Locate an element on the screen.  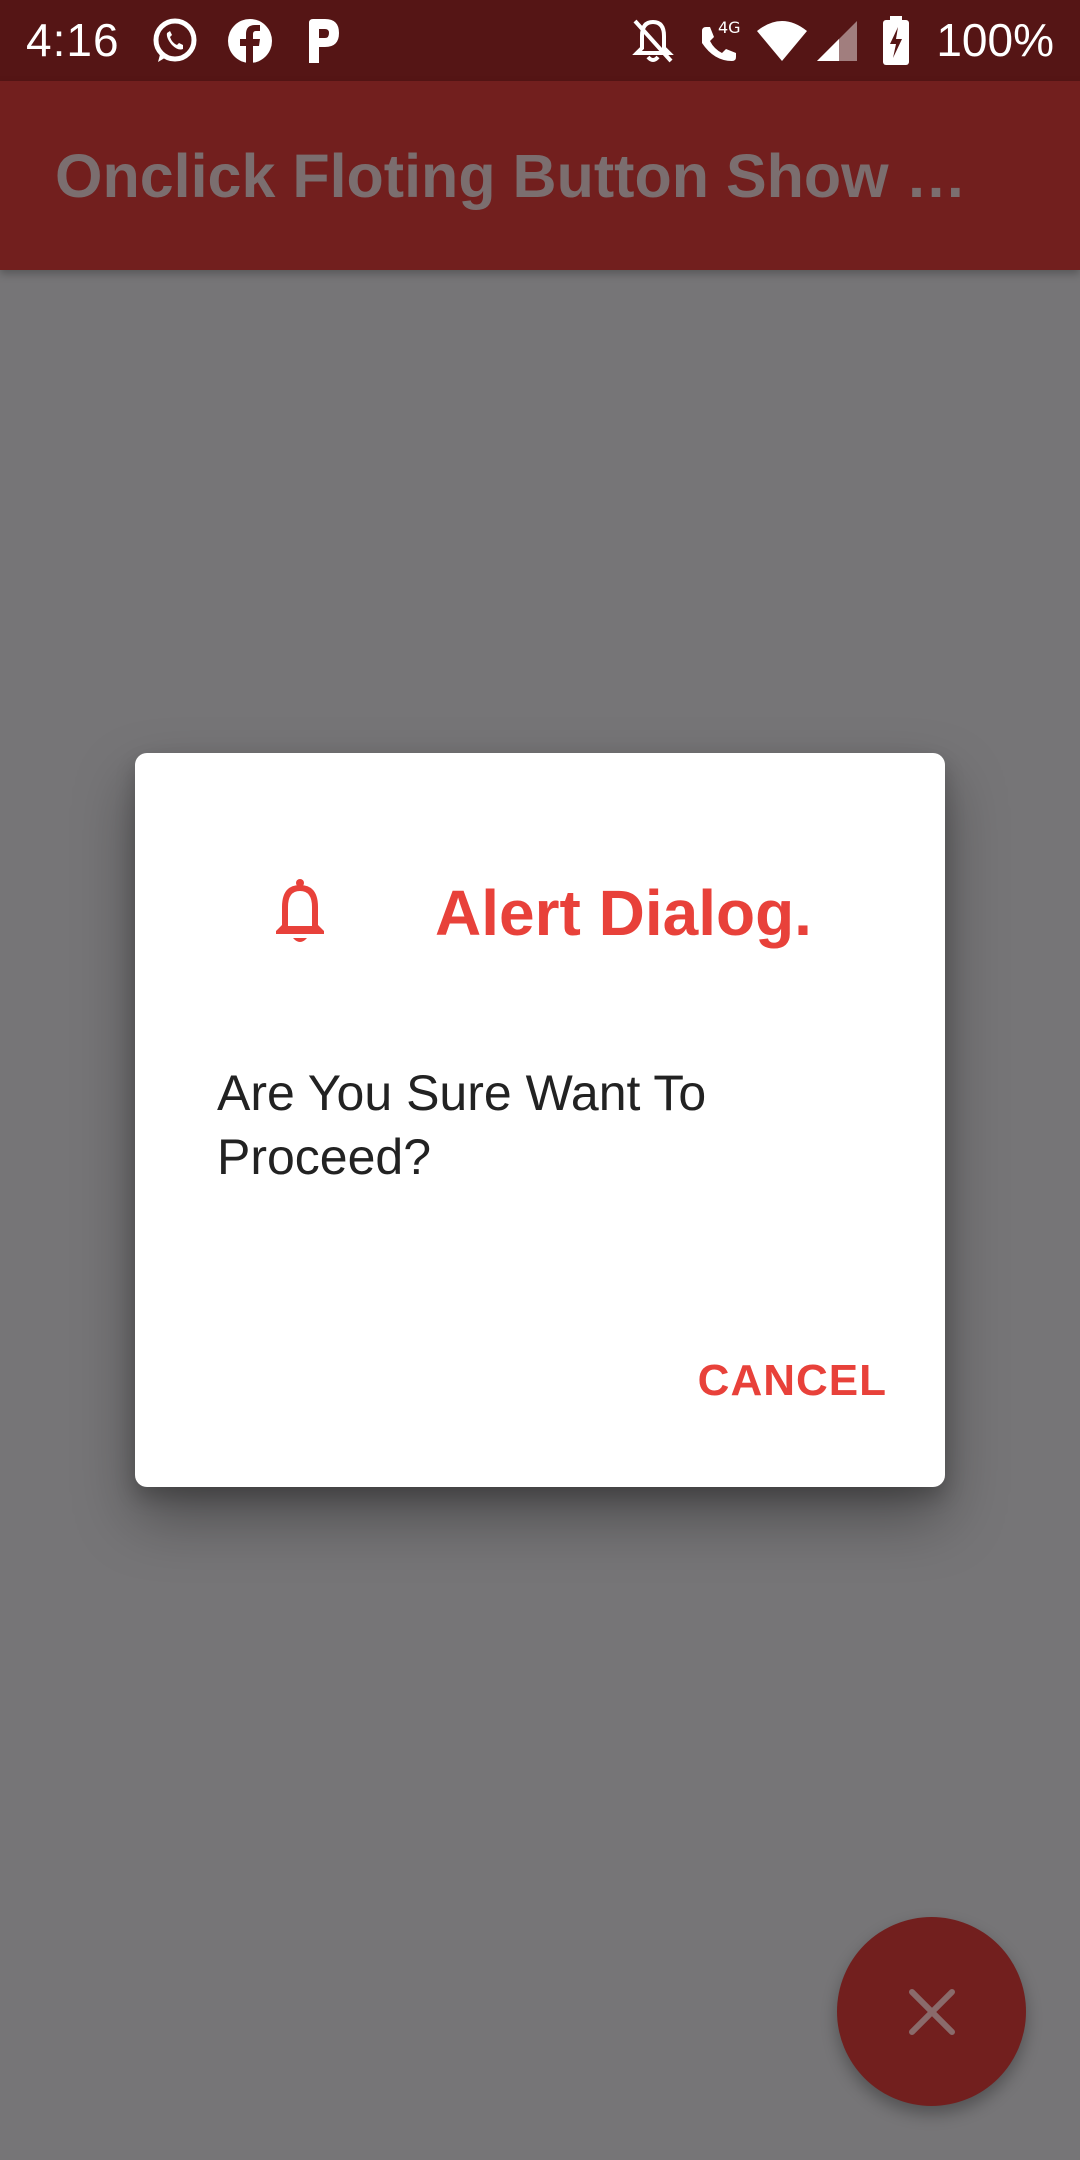
dialog-header: Alert Dialog. is located at coordinates (538, 913).